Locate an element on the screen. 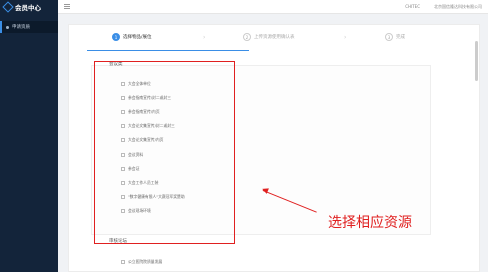 This screenshot has width=488, height=272. logo-icon is located at coordinates (8, 7).